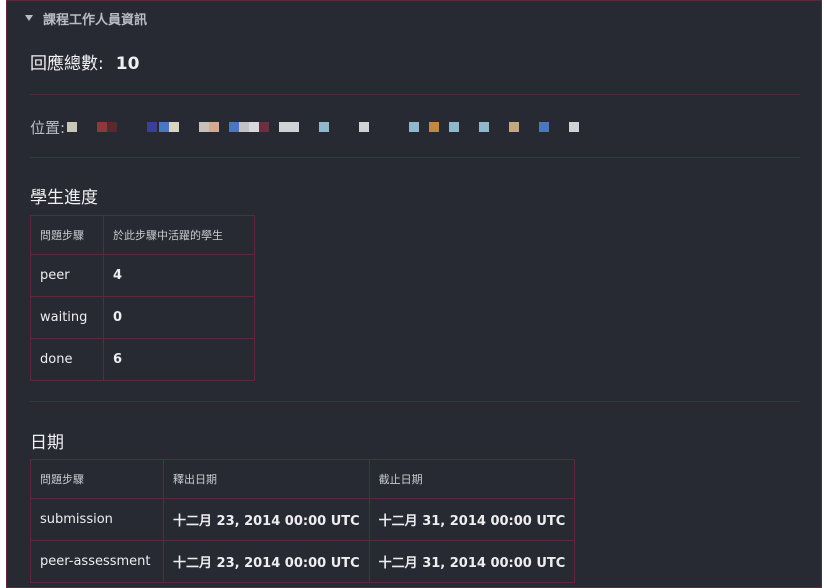  Describe the element at coordinates (127, 64) in the screenshot. I see `total-responses-count: 10` at that location.